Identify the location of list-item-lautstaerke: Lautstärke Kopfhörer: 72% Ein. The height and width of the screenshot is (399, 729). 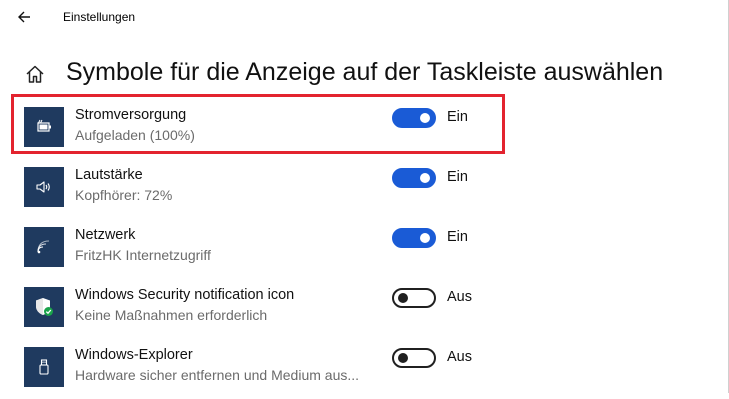
(264, 193).